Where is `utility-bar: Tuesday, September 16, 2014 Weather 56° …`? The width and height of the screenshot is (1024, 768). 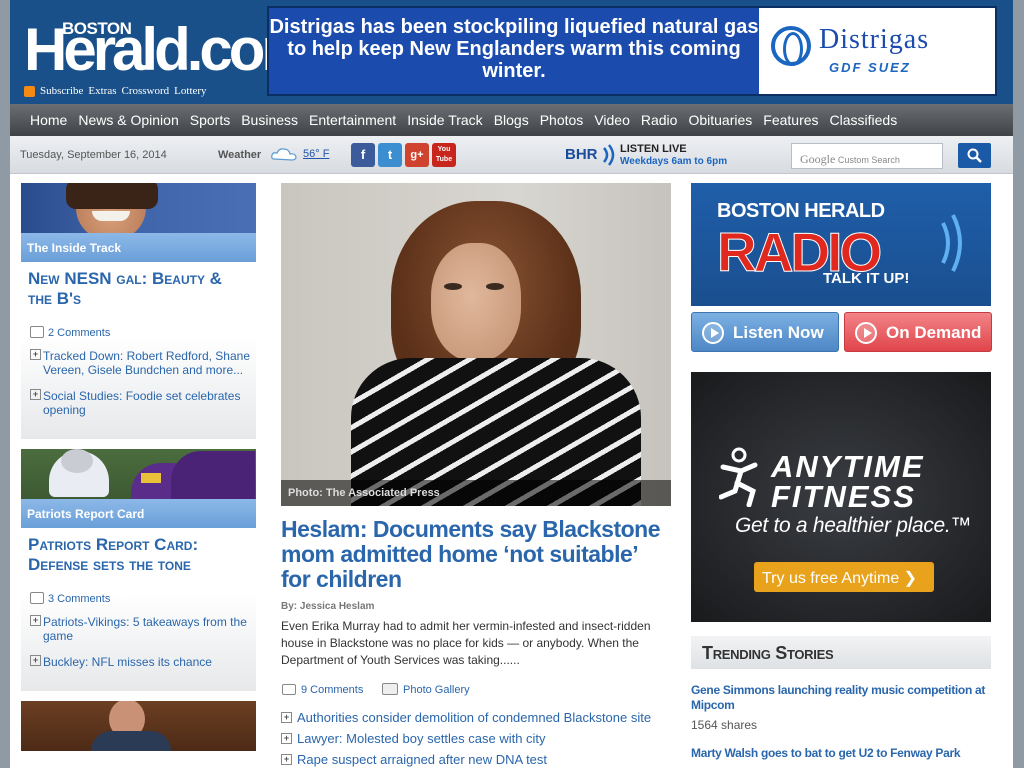 utility-bar: Tuesday, September 16, 2014 Weather 56° … is located at coordinates (511, 155).